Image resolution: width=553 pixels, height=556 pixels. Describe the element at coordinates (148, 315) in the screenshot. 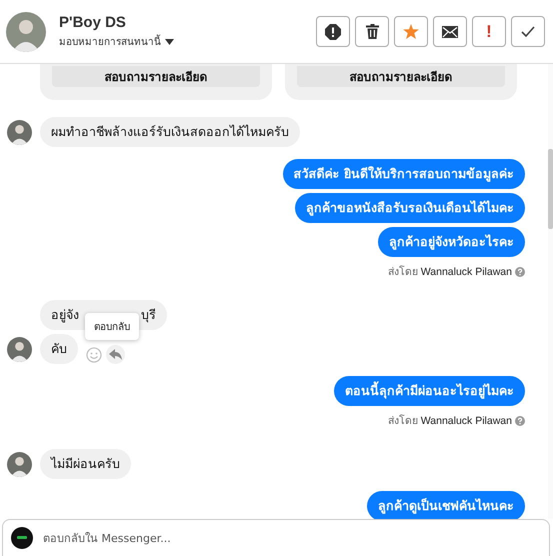

I see `message-text: บุรี` at that location.